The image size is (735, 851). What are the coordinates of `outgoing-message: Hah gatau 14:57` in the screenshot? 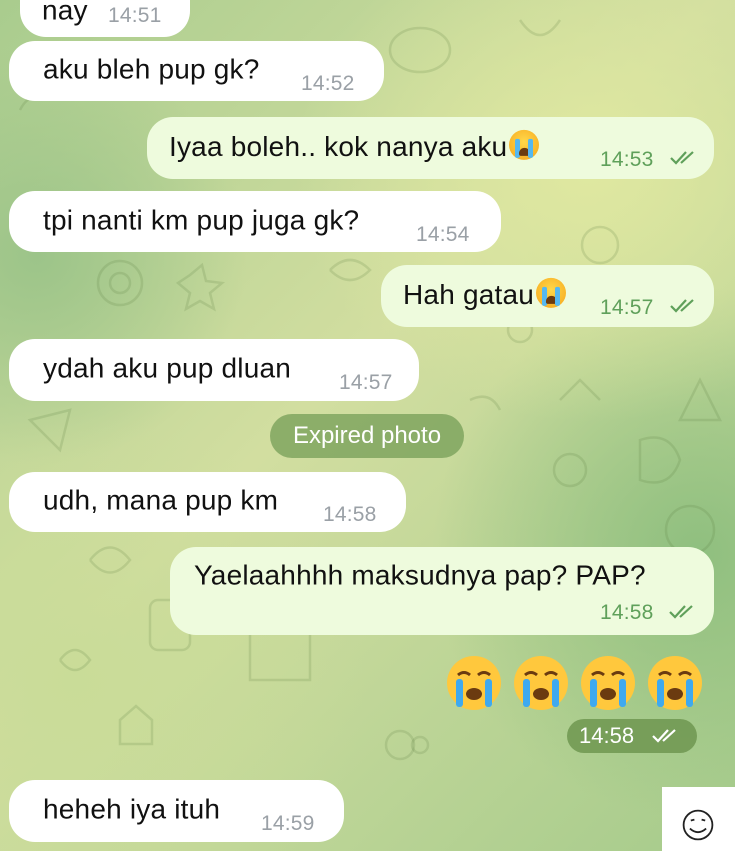 It's located at (547, 296).